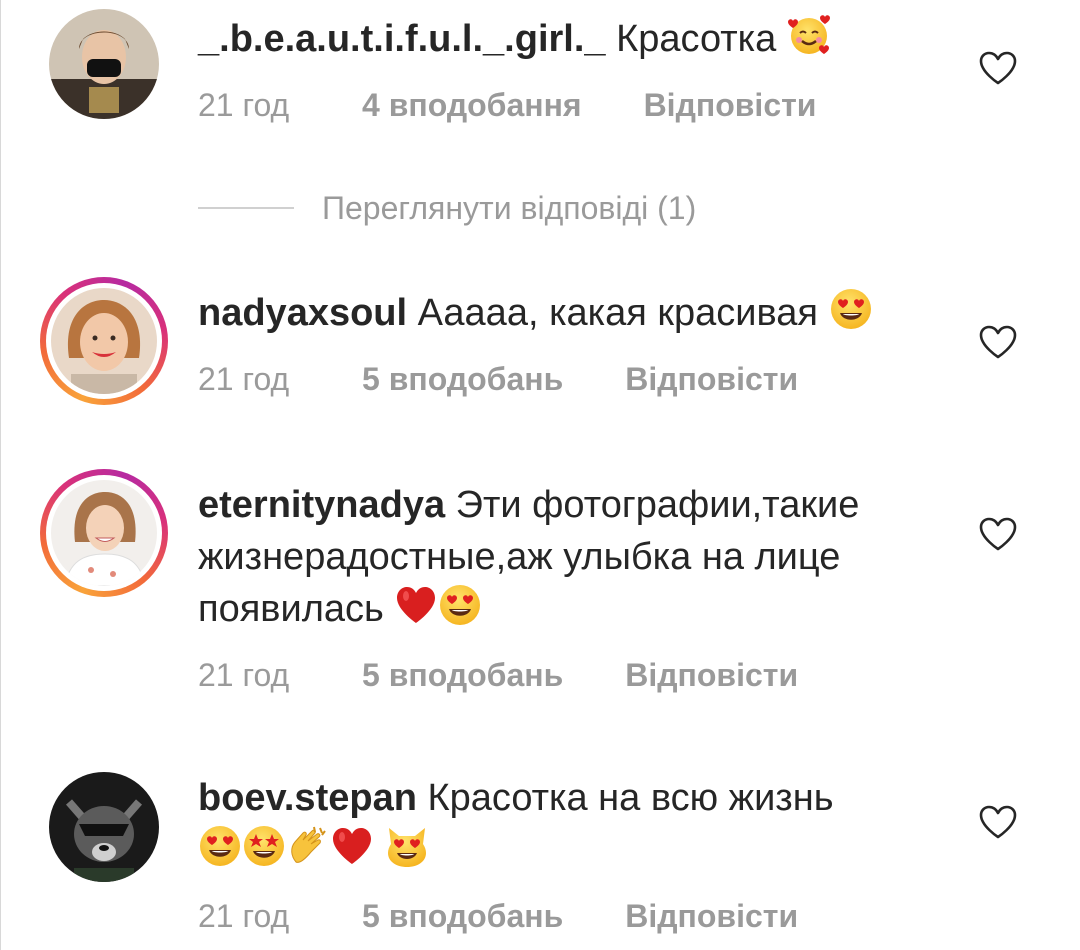 Image resolution: width=1080 pixels, height=950 pixels. Describe the element at coordinates (402, 39) in the screenshot. I see `comment-username: _.b.e.a.u.t.i.f.u.l._.girl._` at that location.